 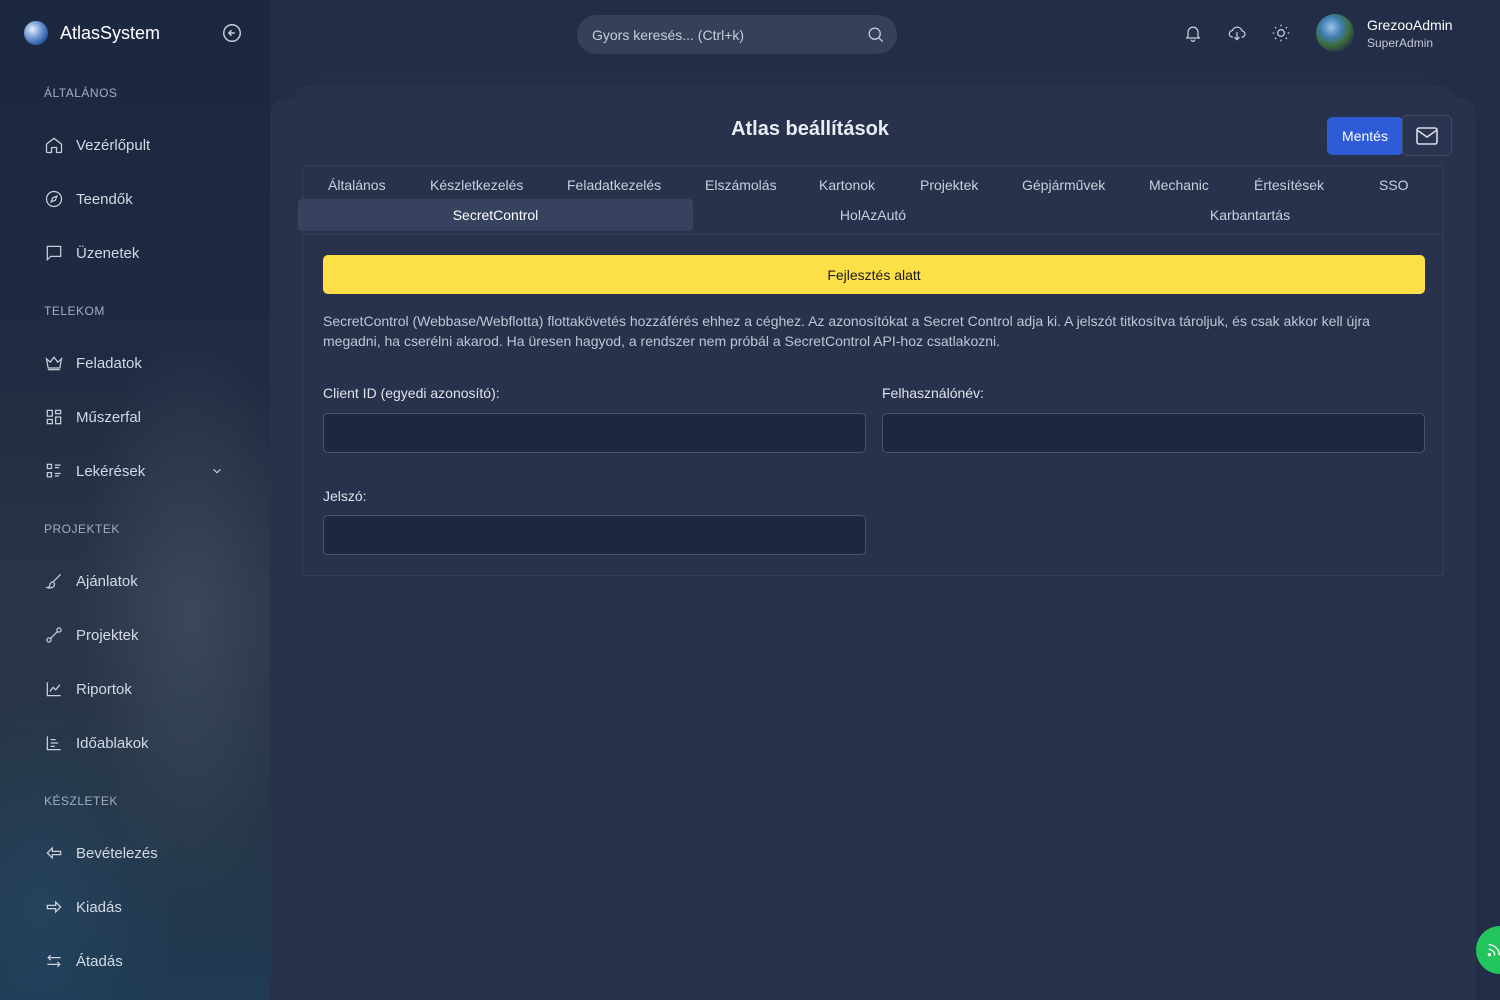 What do you see at coordinates (741, 185) in the screenshot?
I see `tab-elszamolas: Elszámolás` at bounding box center [741, 185].